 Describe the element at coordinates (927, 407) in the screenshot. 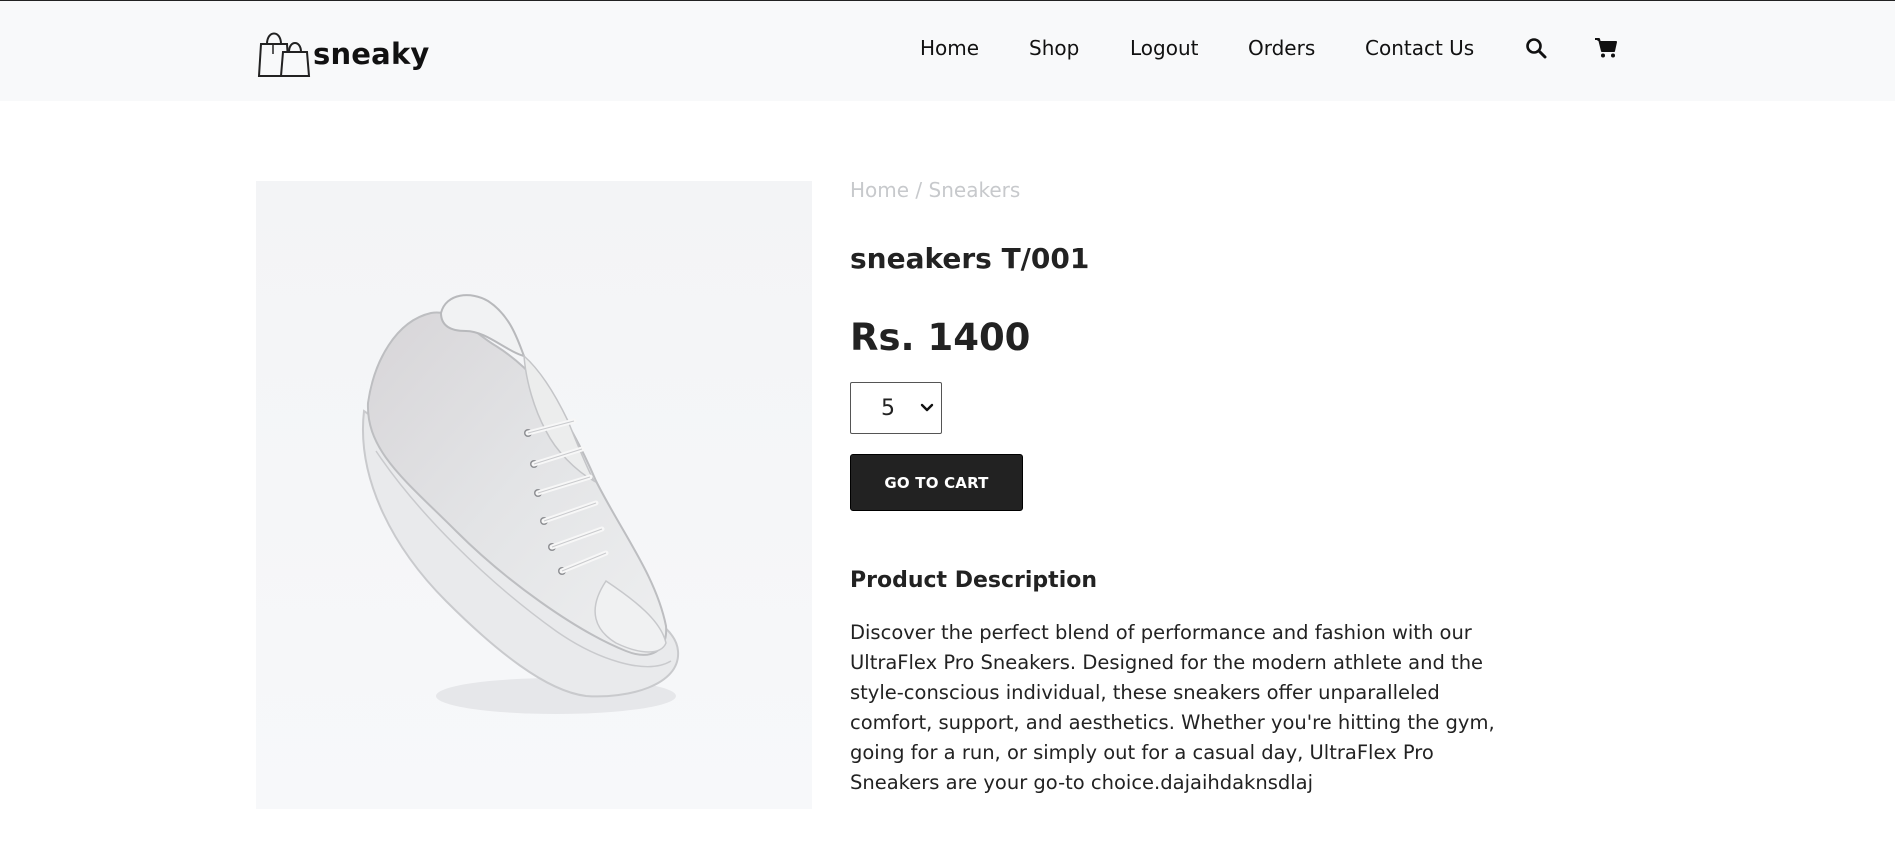

I see `chevron-down-icon` at that location.